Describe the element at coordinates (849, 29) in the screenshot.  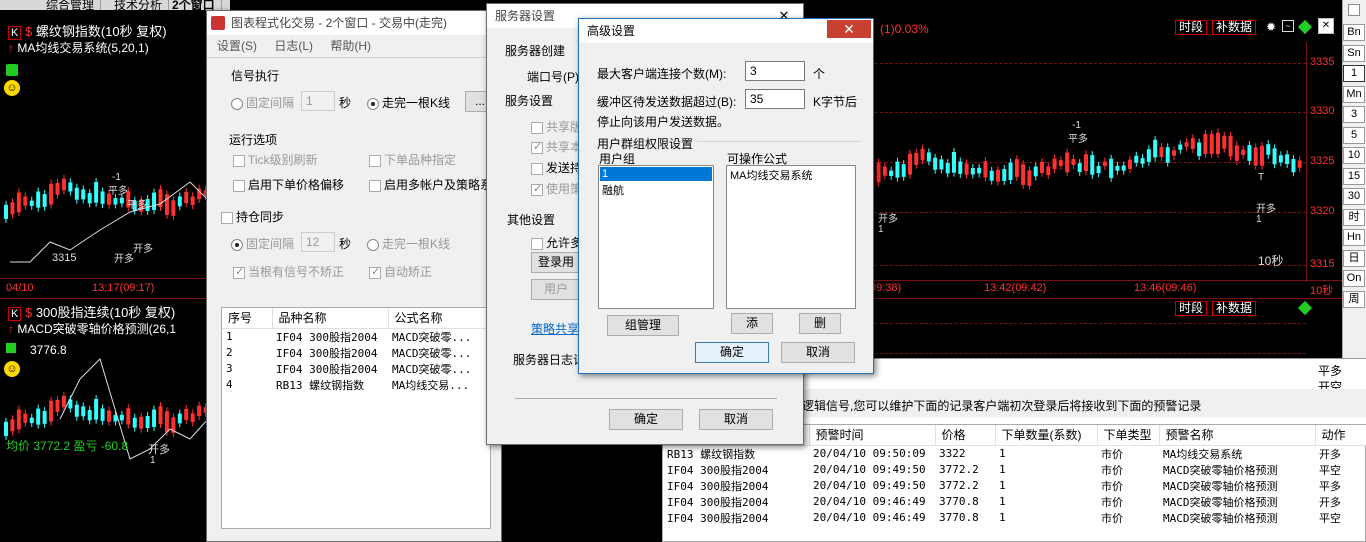
I see `adv-close-button: ✕` at that location.